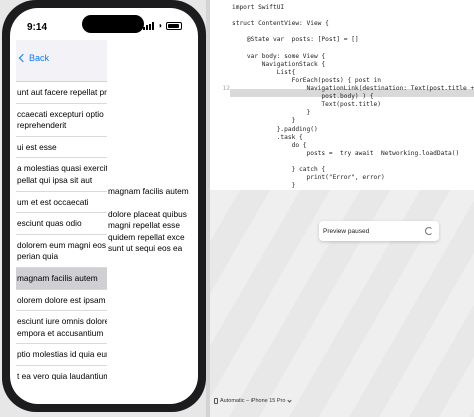 This screenshot has width=474, height=417. What do you see at coordinates (146, 236) in the screenshot?
I see `detail-body-line: quidem repellat exce` at bounding box center [146, 236].